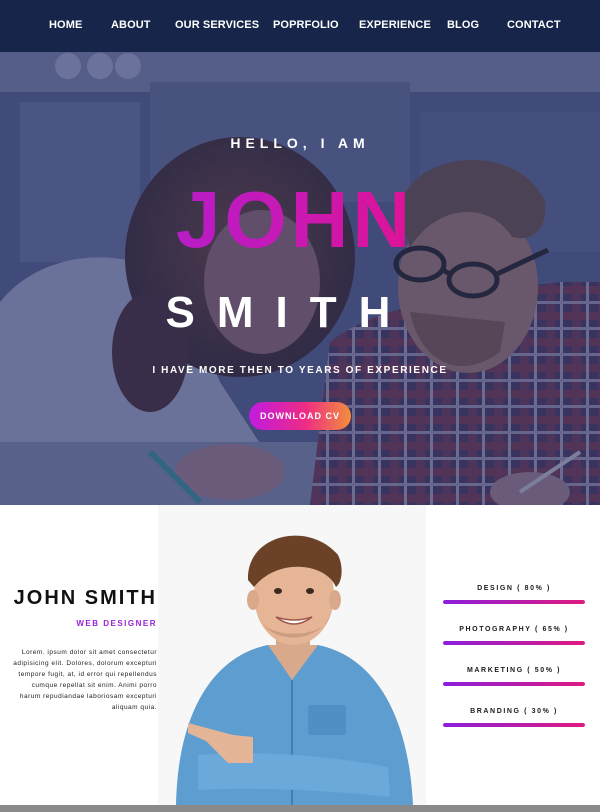 The width and height of the screenshot is (600, 812). Describe the element at coordinates (306, 25) in the screenshot. I see `nav-item-portfolio: POPRFOLIO` at that location.